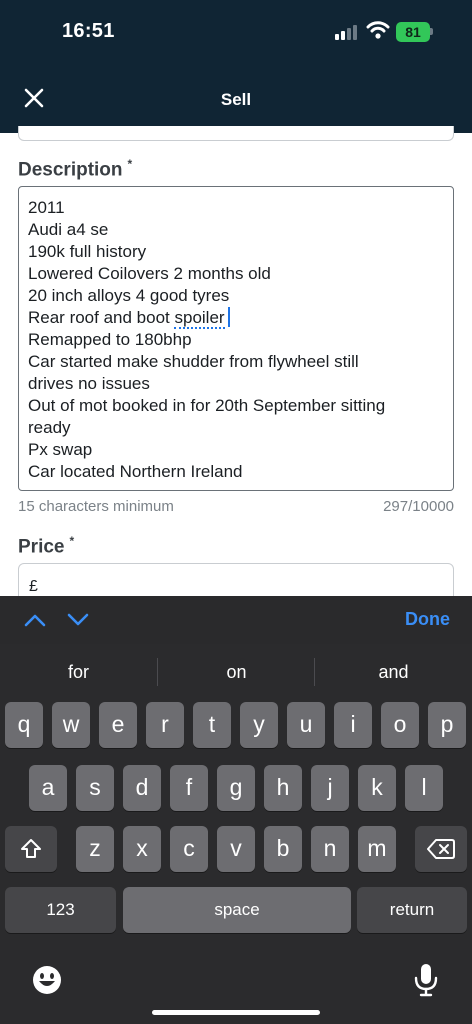 The width and height of the screenshot is (472, 1024). Describe the element at coordinates (330, 849) in the screenshot. I see `key-n: n` at that location.